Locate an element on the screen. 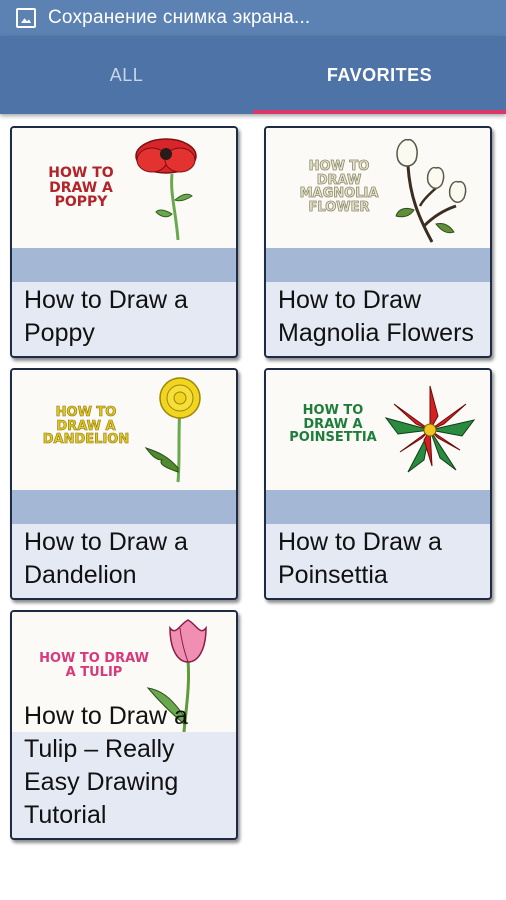 Image resolution: width=506 pixels, height=900 pixels. card-poppy: HOW TO DRAW A POPPY How to Draw a Poppy is located at coordinates (124, 242).